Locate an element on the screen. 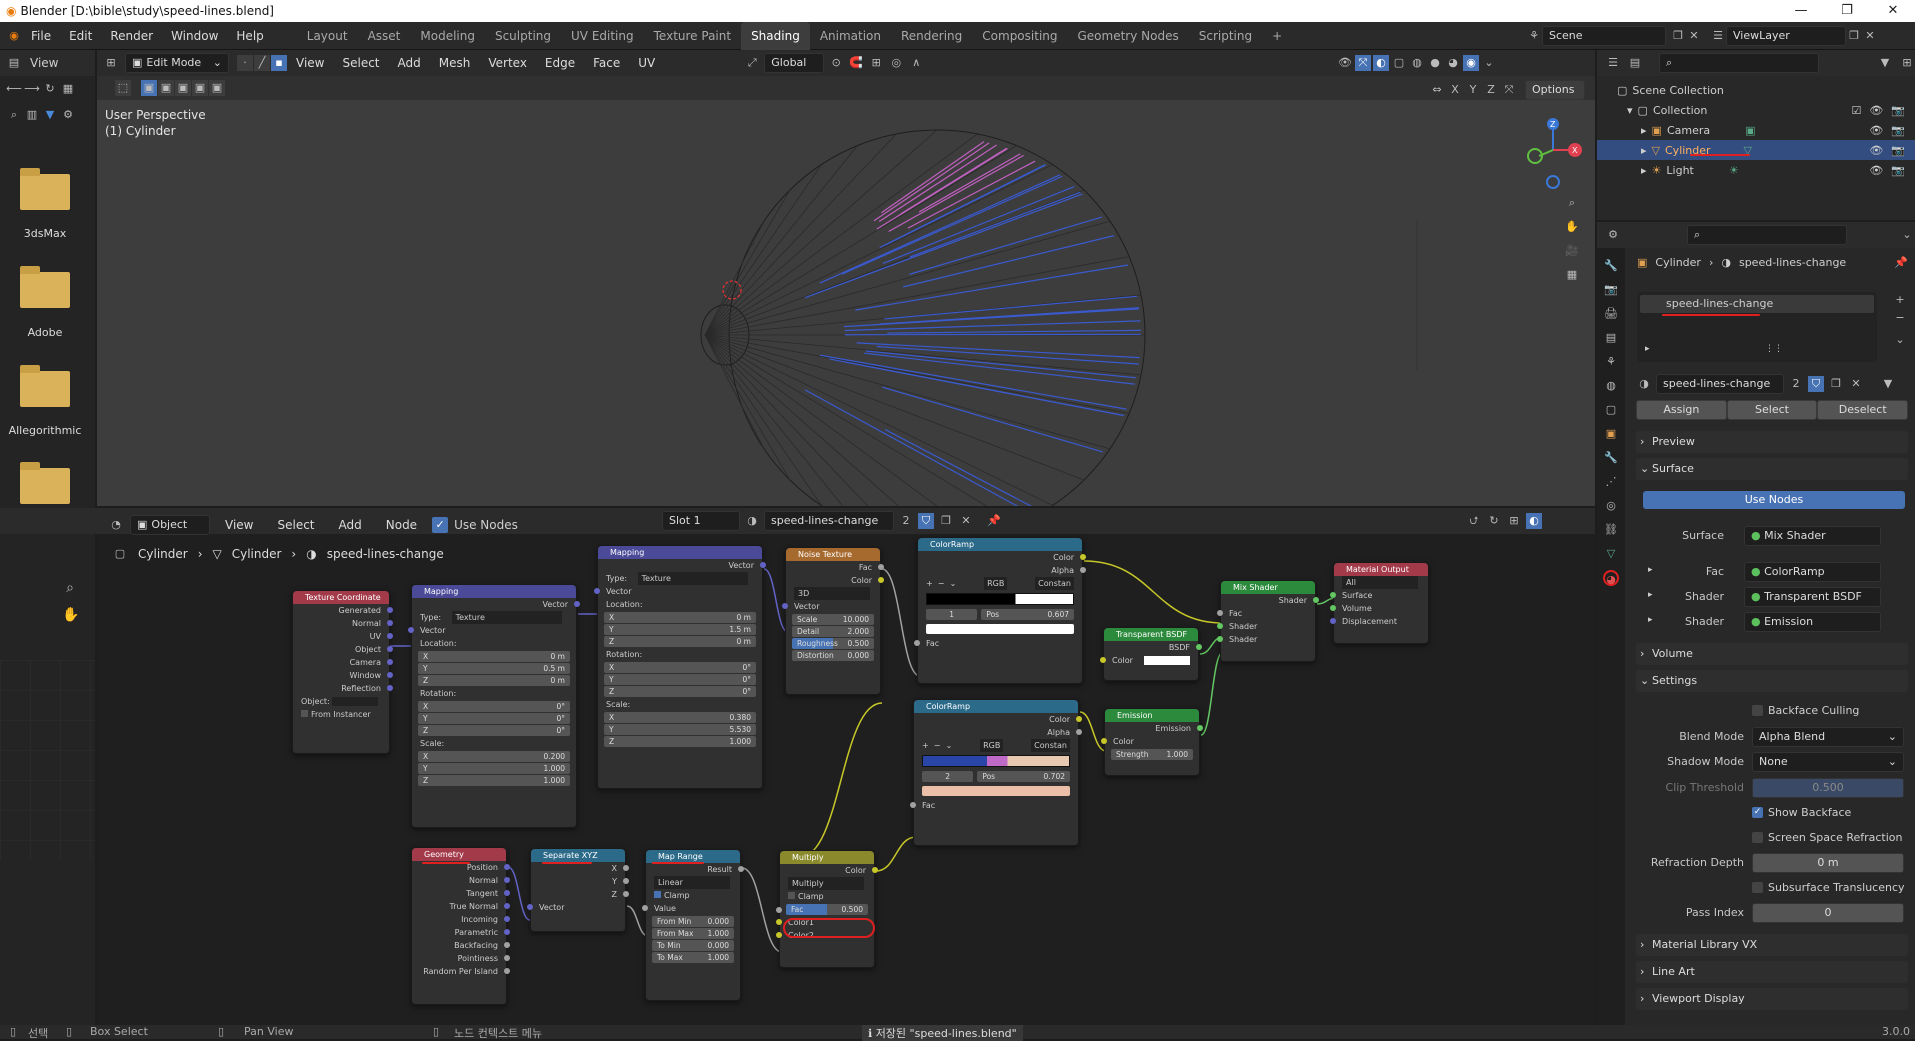 The width and height of the screenshot is (1915, 1041). tab-sculpting: Sculpting is located at coordinates (523, 36).